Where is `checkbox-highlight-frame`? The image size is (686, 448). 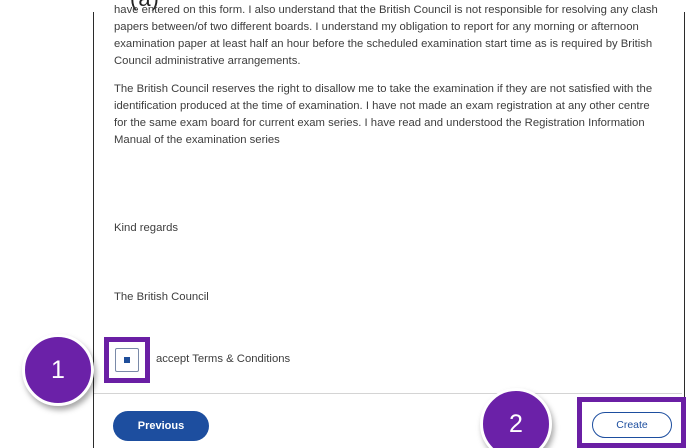
checkbox-highlight-frame is located at coordinates (127, 360).